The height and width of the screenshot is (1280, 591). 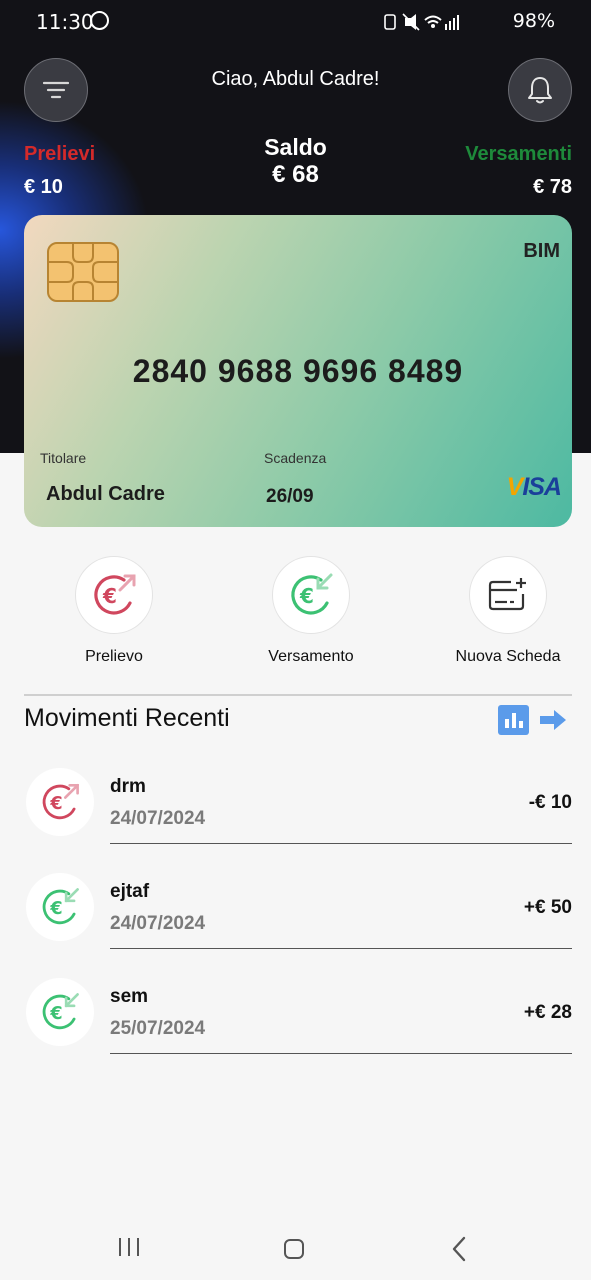 I want to click on withdraw-icon: €, so click(x=60, y=802).